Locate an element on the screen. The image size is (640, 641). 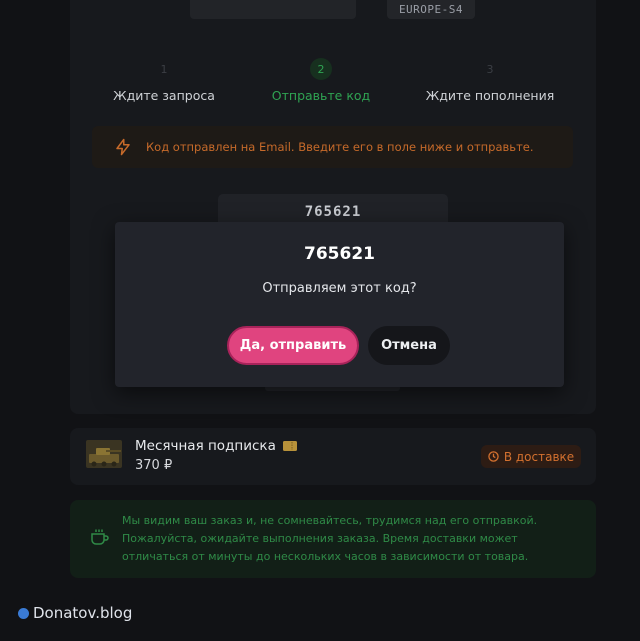
step-wait-topup: 3 Ждите пополнения is located at coordinates (490, 81).